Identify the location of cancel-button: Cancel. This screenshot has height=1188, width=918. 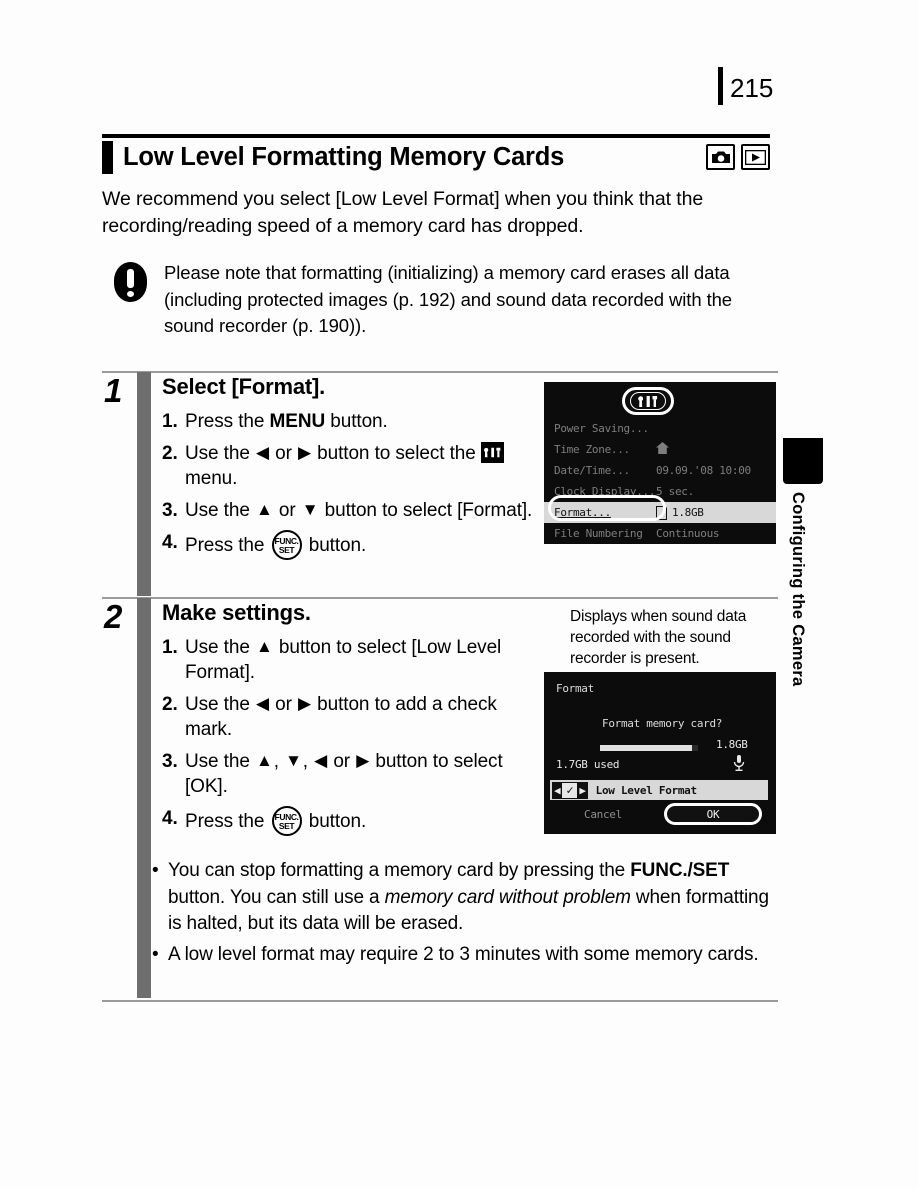
(603, 814).